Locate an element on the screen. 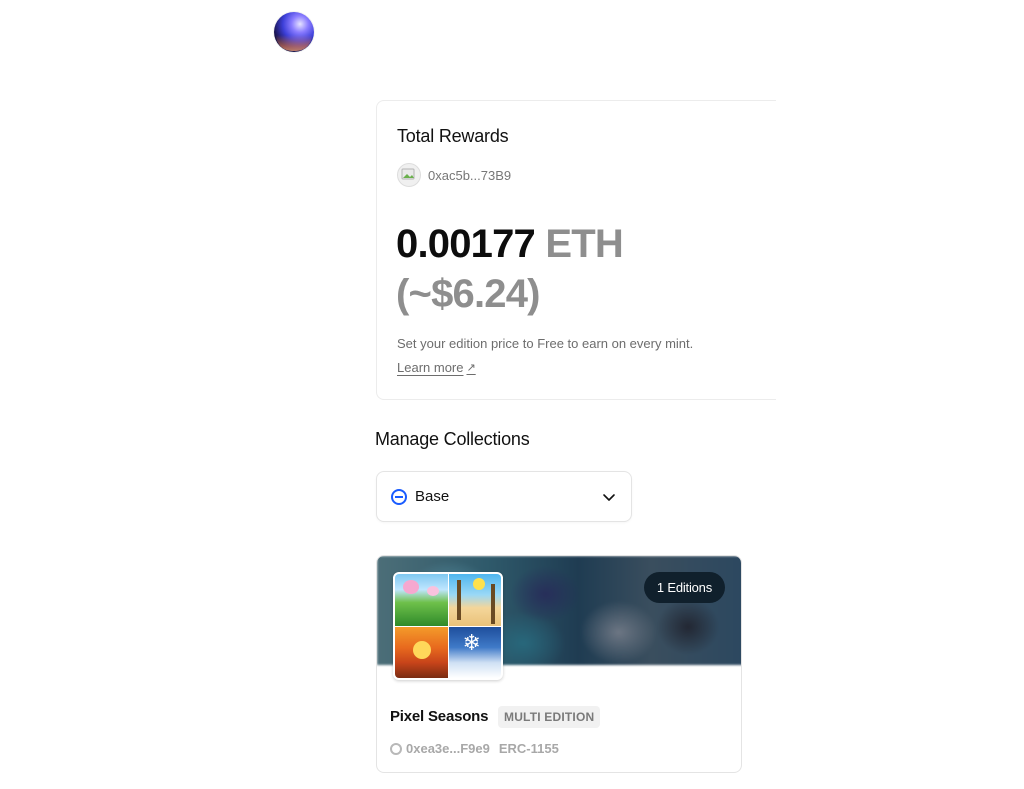 The width and height of the screenshot is (1024, 789). manage-collections-title: Manage Collections is located at coordinates (452, 439).